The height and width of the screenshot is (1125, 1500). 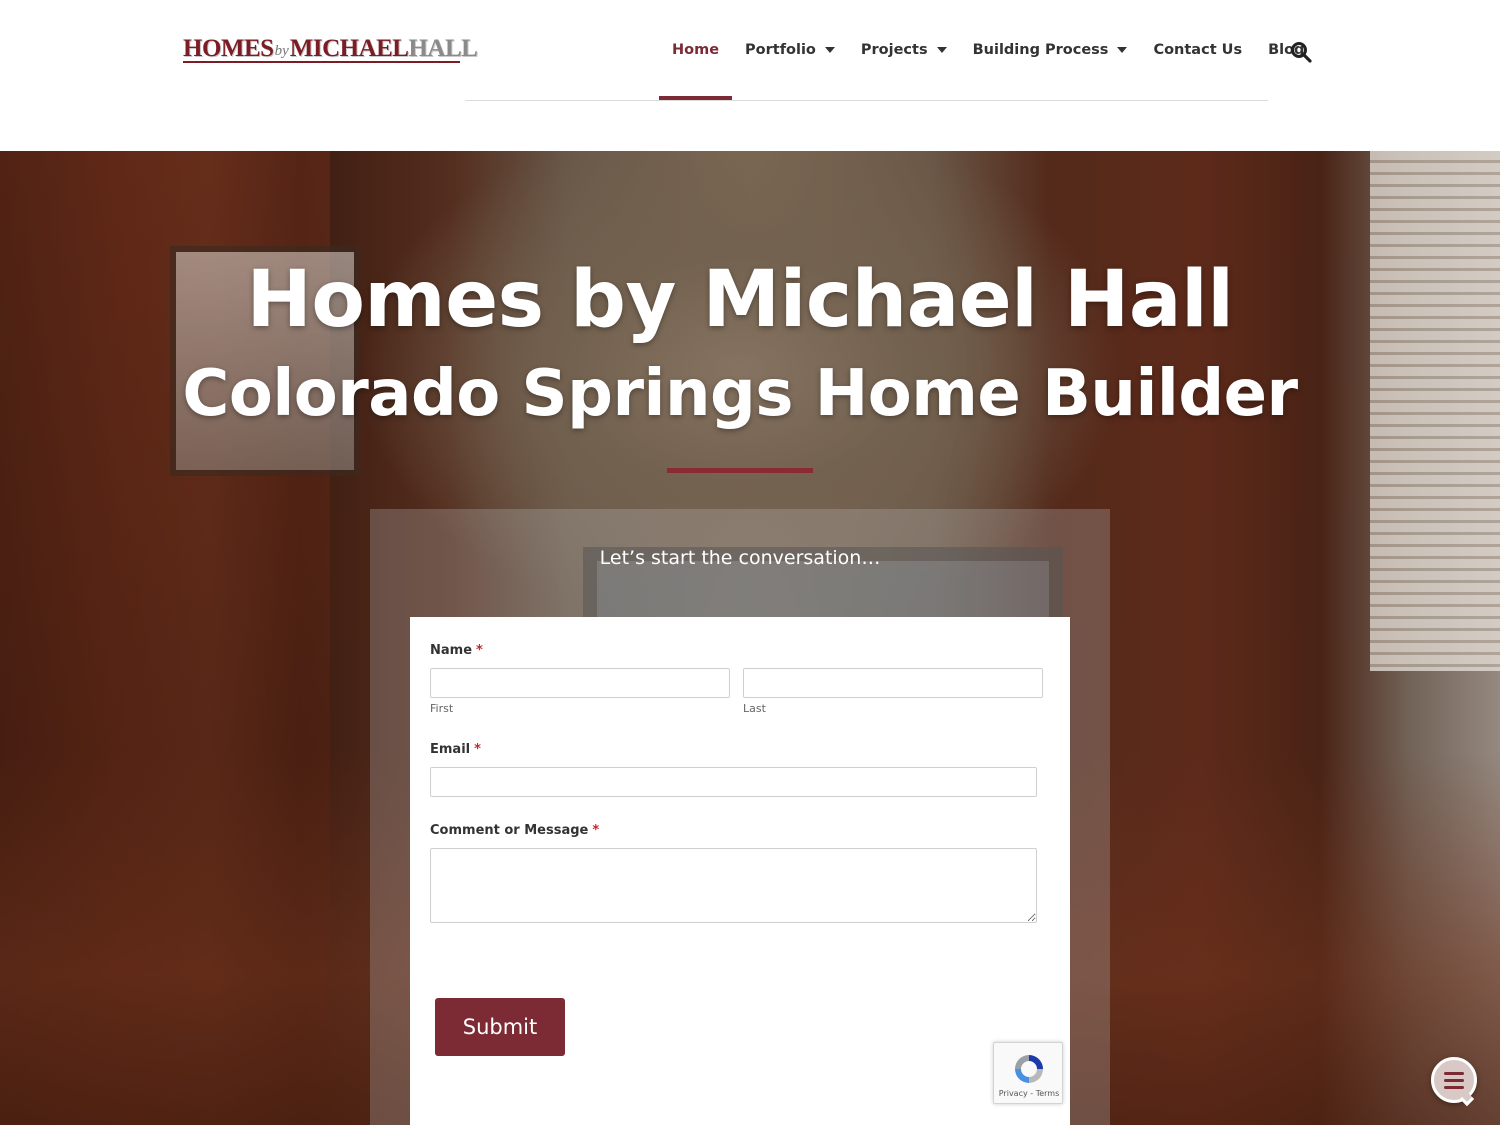 I want to click on nav-item-label: Contact Us, so click(x=1198, y=50).